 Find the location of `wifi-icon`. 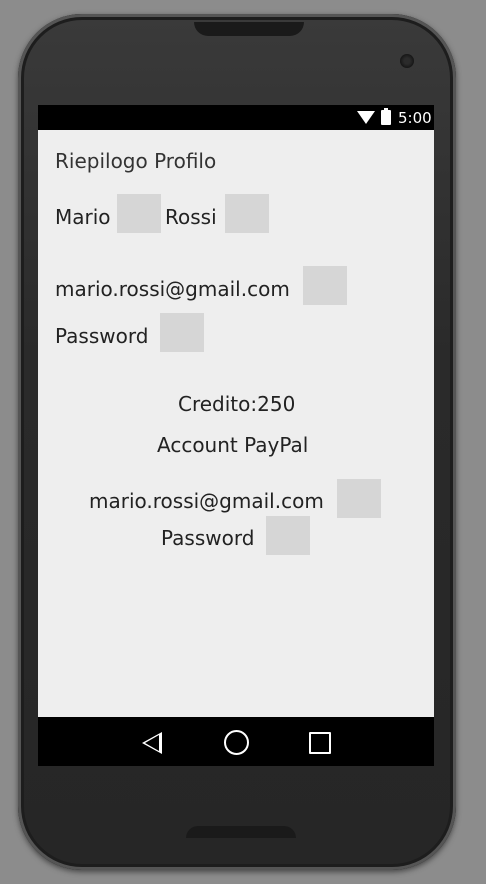

wifi-icon is located at coordinates (366, 117).